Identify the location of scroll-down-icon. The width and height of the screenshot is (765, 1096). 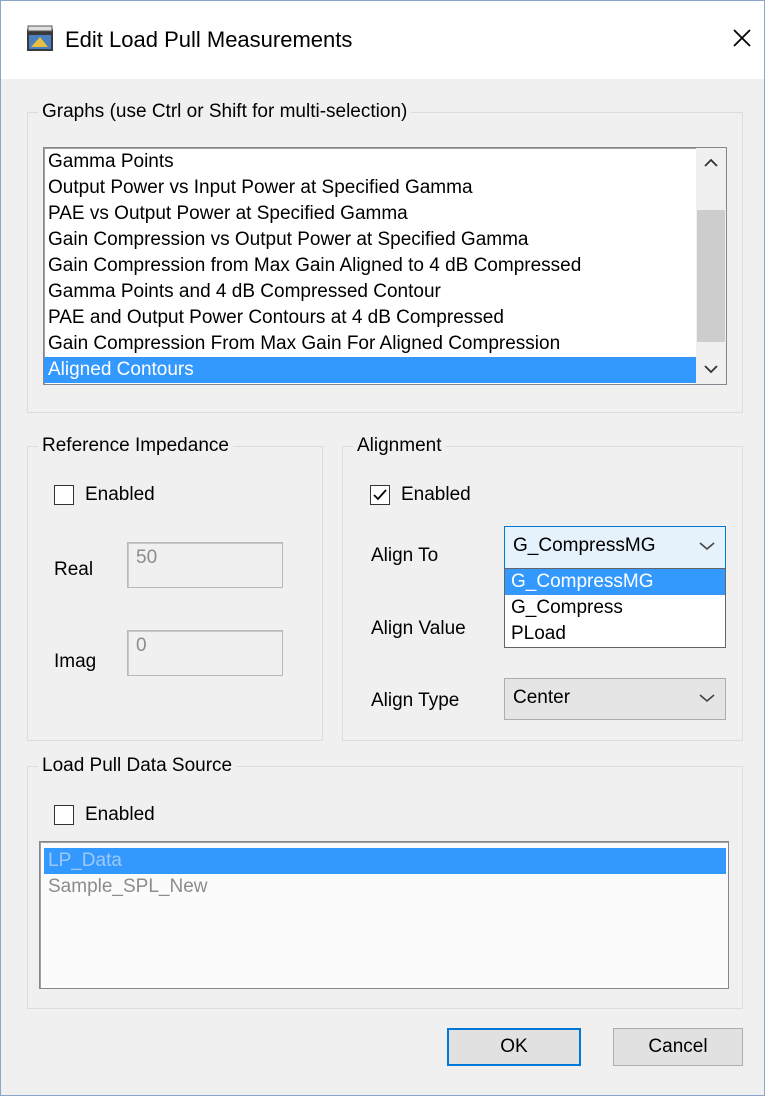
(711, 369).